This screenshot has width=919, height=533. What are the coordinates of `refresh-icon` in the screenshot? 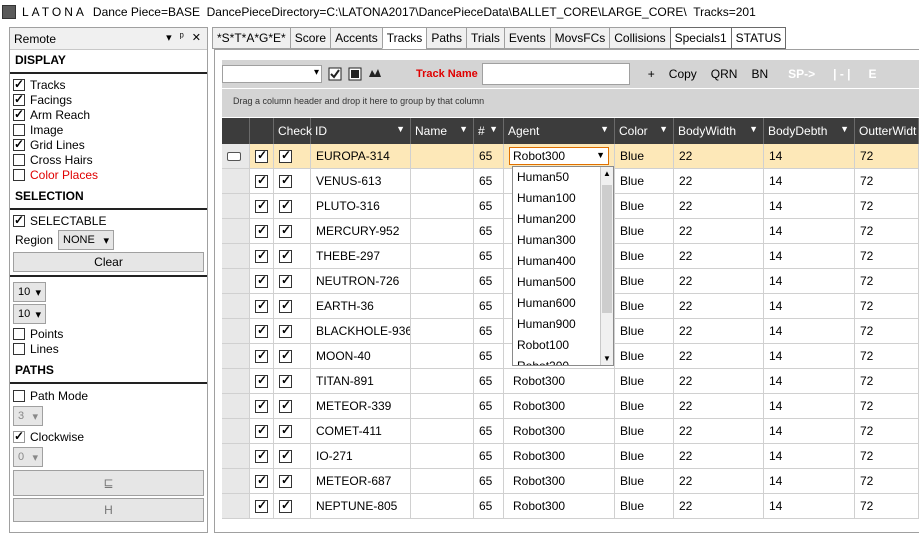 It's located at (375, 74).